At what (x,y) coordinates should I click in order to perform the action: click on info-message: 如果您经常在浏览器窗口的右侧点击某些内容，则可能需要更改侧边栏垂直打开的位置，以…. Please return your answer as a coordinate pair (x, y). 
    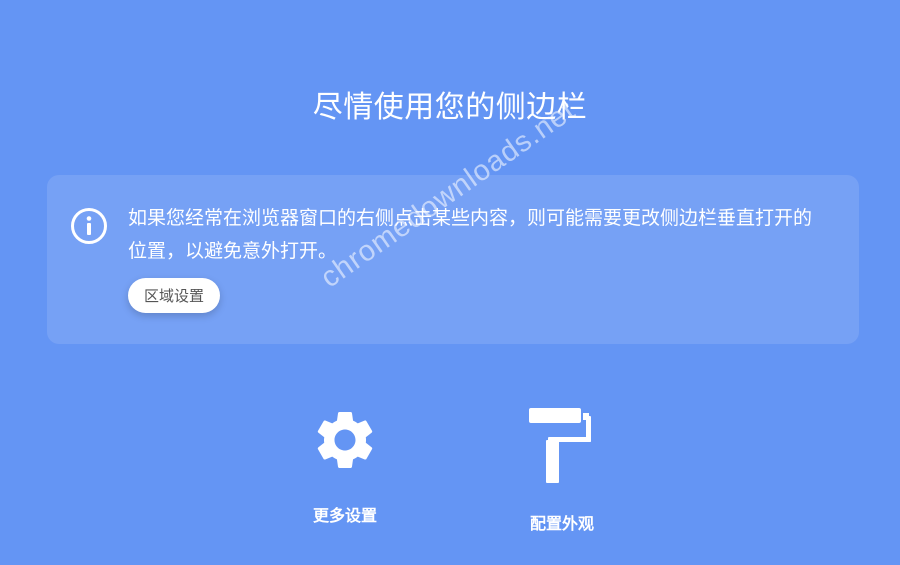
    Looking at the image, I should click on (470, 234).